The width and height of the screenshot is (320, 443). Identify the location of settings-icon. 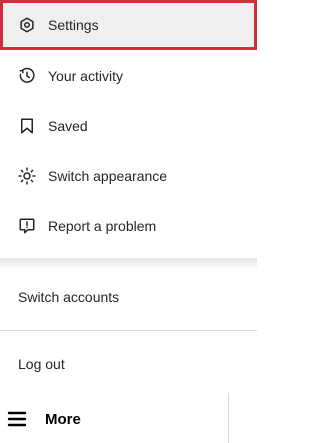
(27, 25).